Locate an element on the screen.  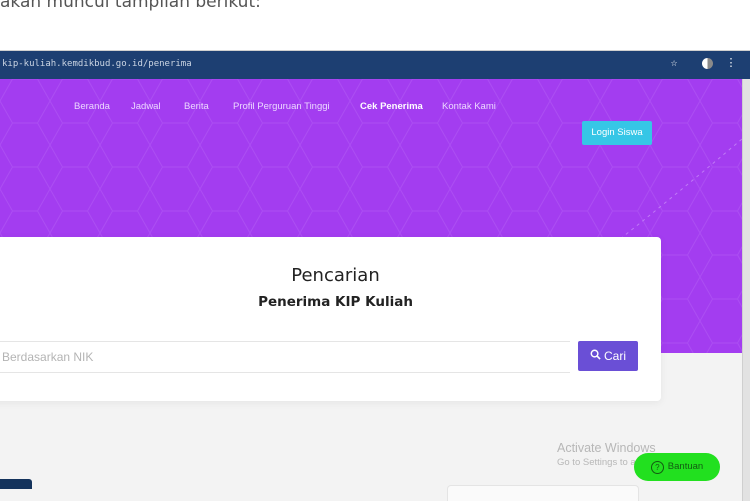
address-bar: kip-kuliah.kemdikbud.go.id/penerima ☆ ⋮ is located at coordinates (375, 65).